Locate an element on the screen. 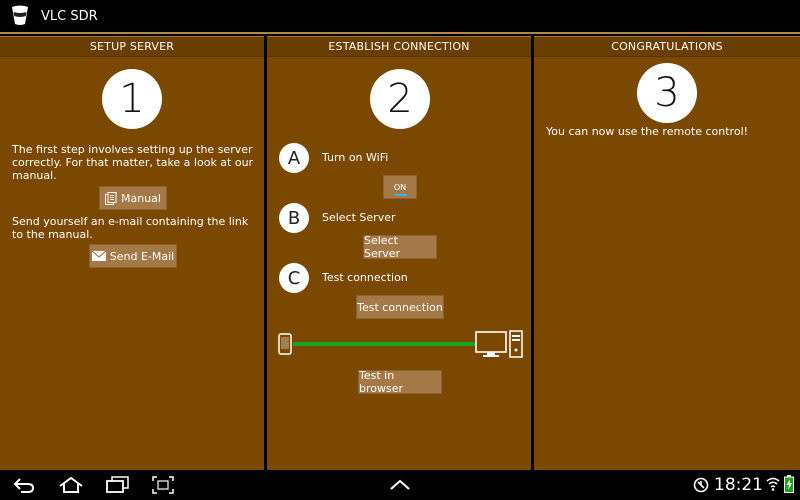 The image size is (800, 500). chevron-up-icon is located at coordinates (400, 485).